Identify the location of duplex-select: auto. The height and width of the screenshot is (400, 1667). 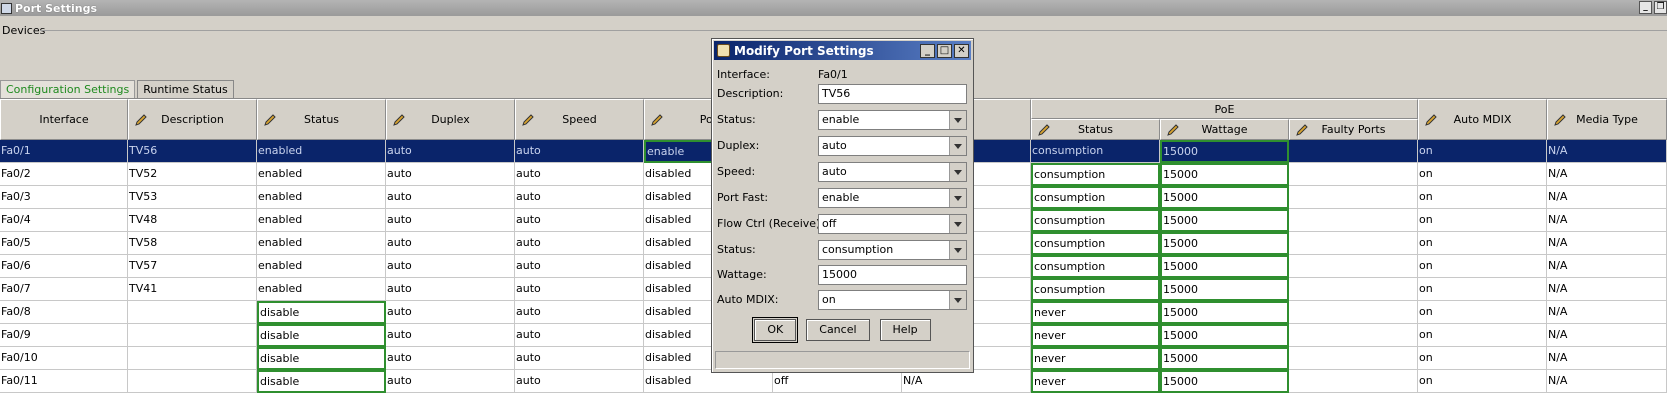
(892, 146).